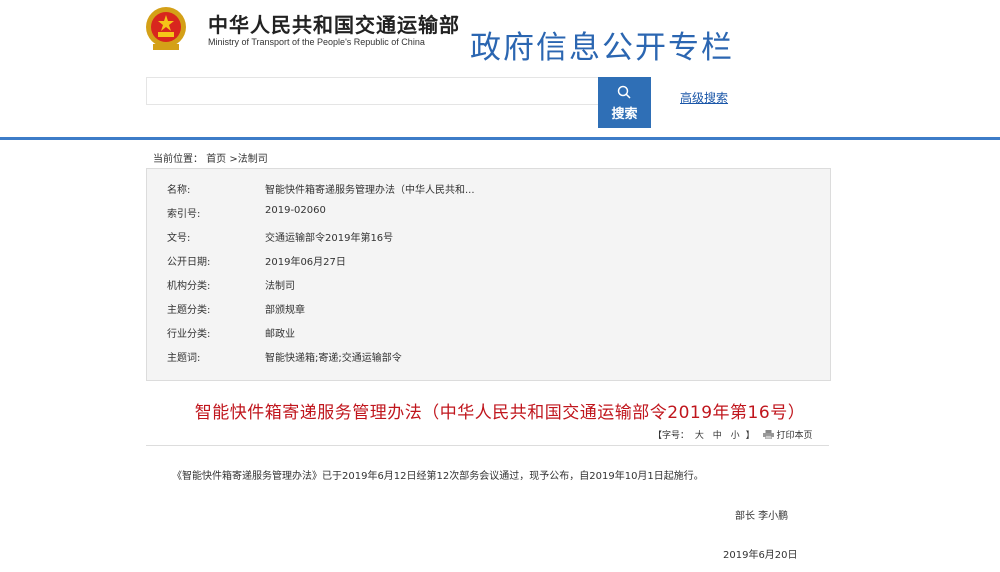 Image resolution: width=1000 pixels, height=572 pixels. Describe the element at coordinates (280, 334) in the screenshot. I see `info-value: 邮政业` at that location.